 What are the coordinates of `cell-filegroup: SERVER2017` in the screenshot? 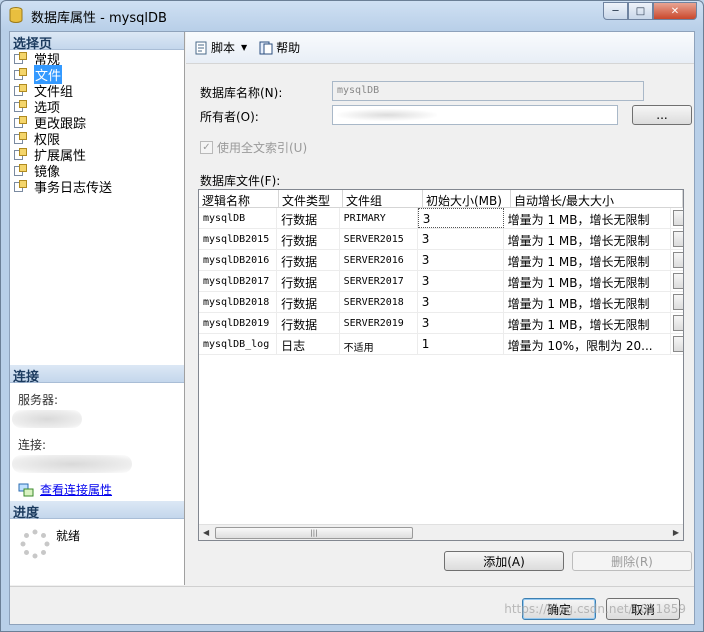 It's located at (379, 281).